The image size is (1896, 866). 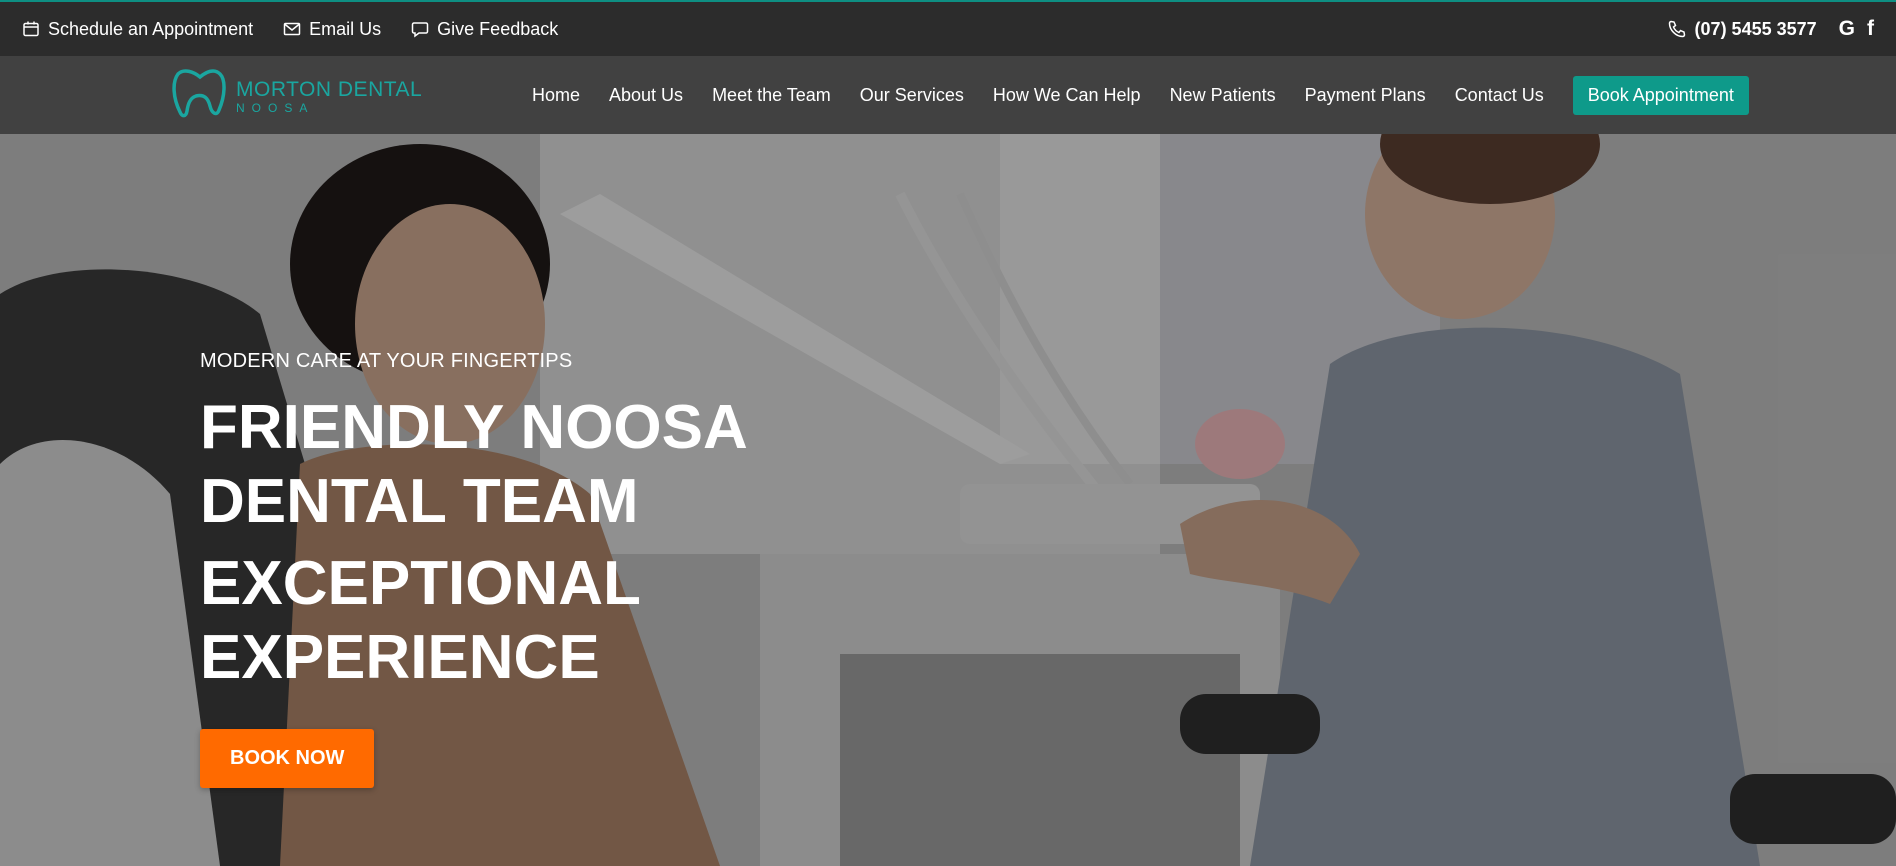 I want to click on phone-link: (07) 5455 3577, so click(x=1742, y=29).